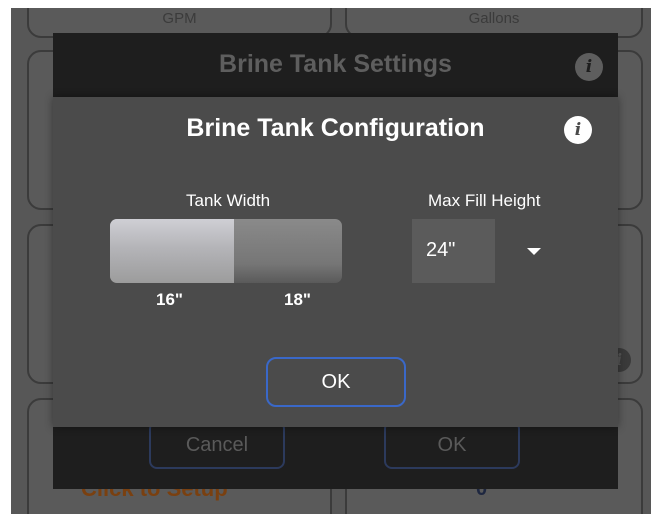  What do you see at coordinates (534, 251) in the screenshot?
I see `triangle-down-icon` at bounding box center [534, 251].